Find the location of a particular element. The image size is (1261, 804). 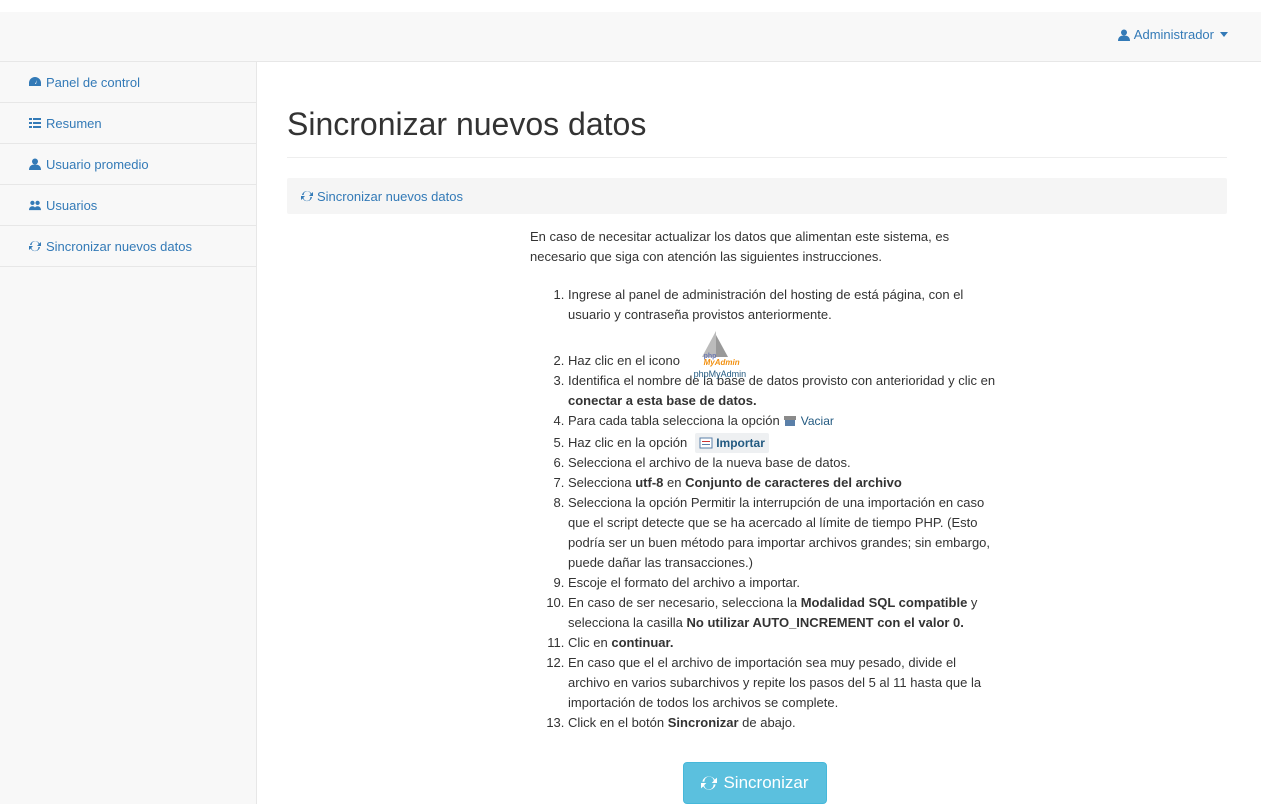

top-navbar: Administrador is located at coordinates (630, 37).